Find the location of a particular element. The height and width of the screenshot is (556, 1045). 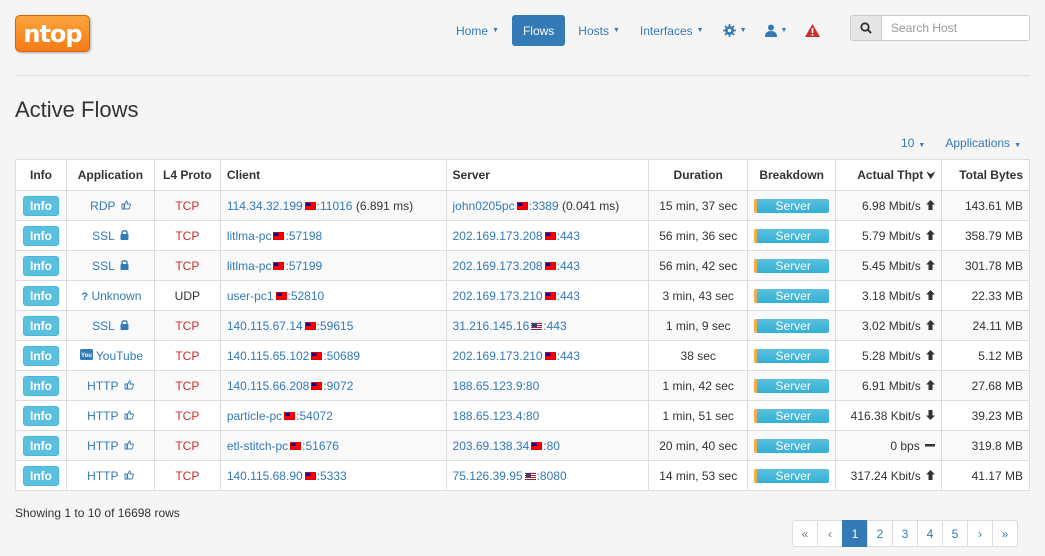

col-info: Info is located at coordinates (41, 175).